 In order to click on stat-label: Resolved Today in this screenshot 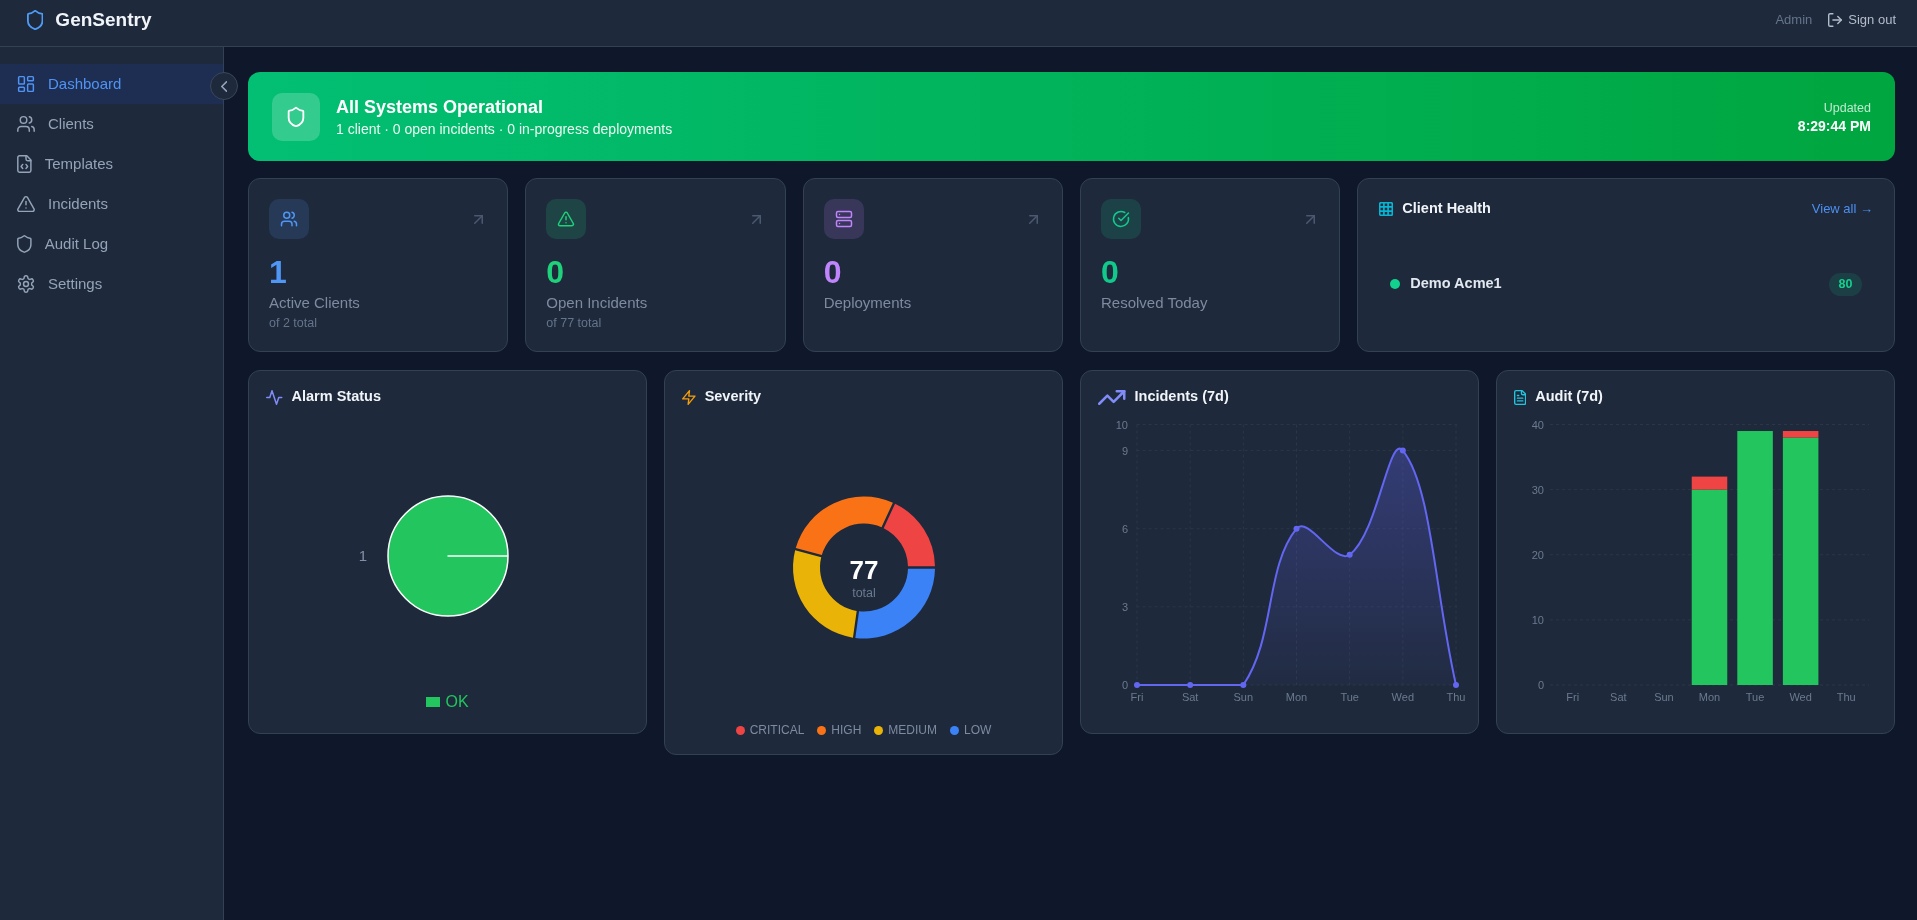, I will do `click(1155, 303)`.